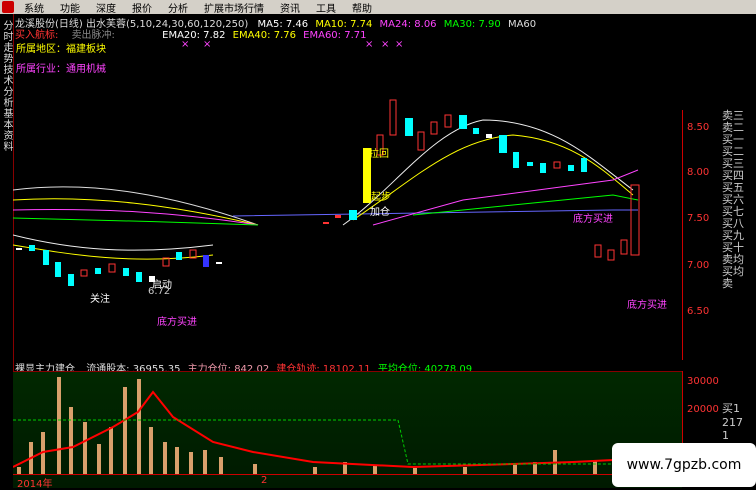  What do you see at coordinates (733, 271) in the screenshot?
I see `order-book-label: 买均` at bounding box center [733, 271].